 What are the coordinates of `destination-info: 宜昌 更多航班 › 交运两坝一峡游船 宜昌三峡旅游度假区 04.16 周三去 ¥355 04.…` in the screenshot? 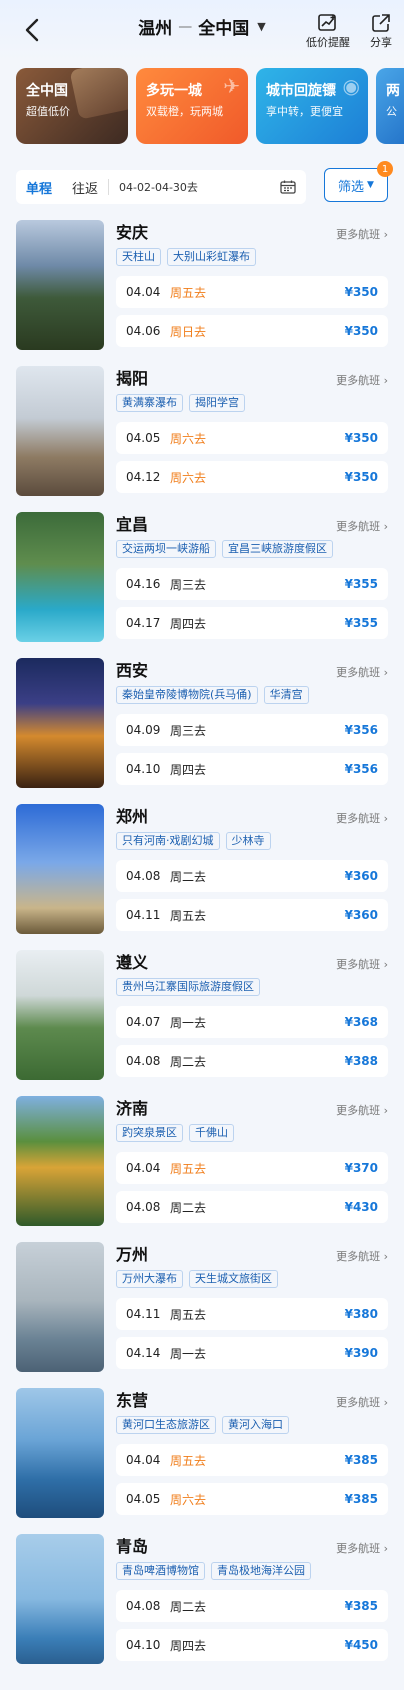 It's located at (252, 582).